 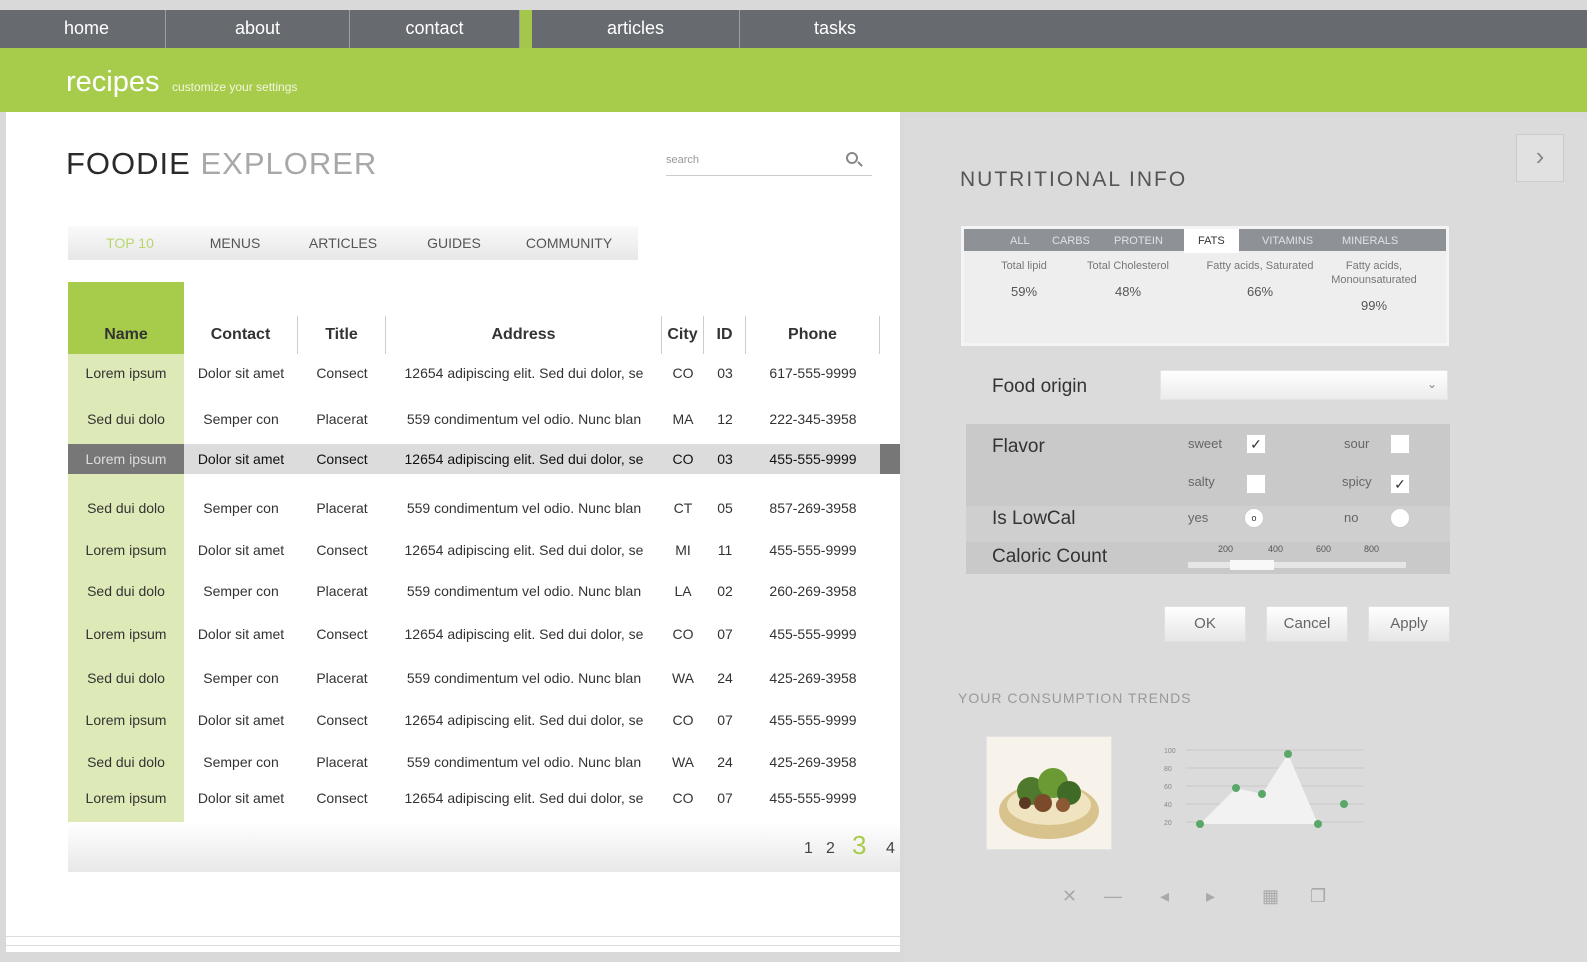 I want to click on restore-icon: ❐, so click(x=1318, y=896).